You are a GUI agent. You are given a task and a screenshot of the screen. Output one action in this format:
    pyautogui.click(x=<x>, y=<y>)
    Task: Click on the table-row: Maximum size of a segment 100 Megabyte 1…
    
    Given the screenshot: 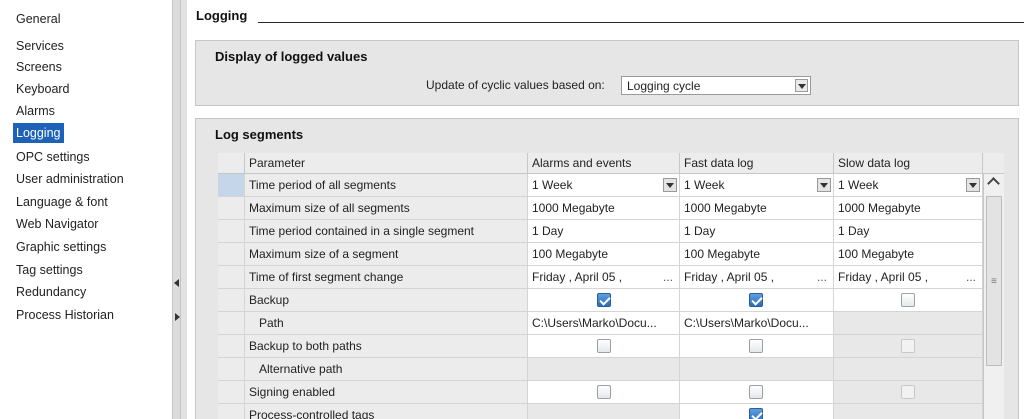 What is the action you would take?
    pyautogui.click(x=611, y=254)
    